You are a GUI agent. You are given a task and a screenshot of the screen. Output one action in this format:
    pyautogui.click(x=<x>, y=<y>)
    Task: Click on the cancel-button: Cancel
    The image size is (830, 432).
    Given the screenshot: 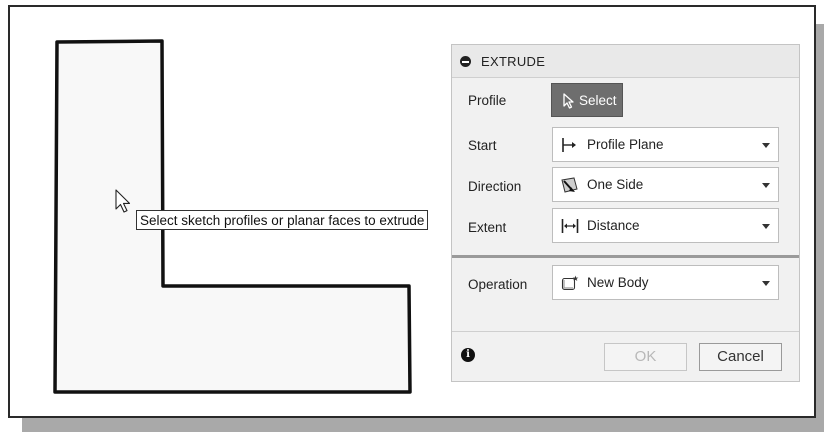 What is the action you would take?
    pyautogui.click(x=740, y=357)
    